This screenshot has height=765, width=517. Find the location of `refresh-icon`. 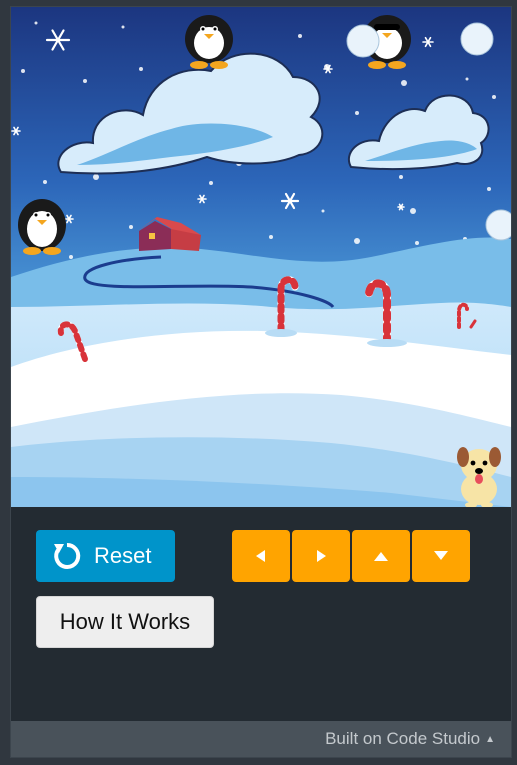

refresh-icon is located at coordinates (67, 556).